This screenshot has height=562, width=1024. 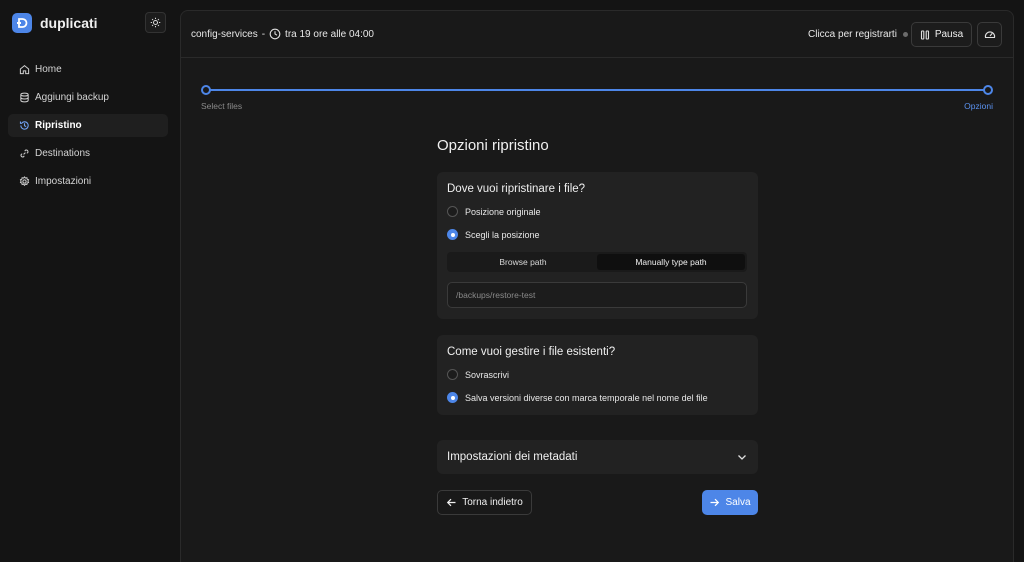 What do you see at coordinates (988, 90) in the screenshot?
I see `step-dot-options` at bounding box center [988, 90].